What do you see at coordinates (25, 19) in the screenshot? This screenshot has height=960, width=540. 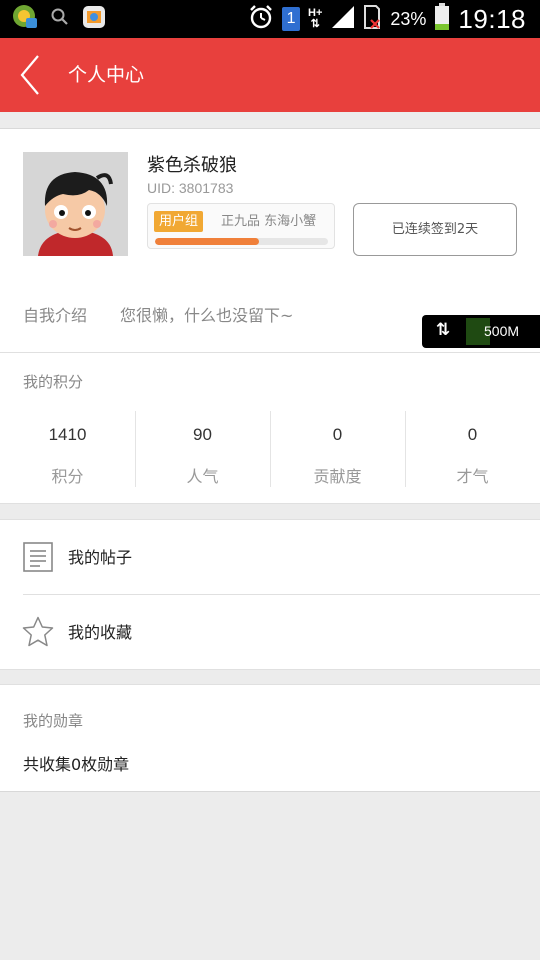 I see `app-icon` at bounding box center [25, 19].